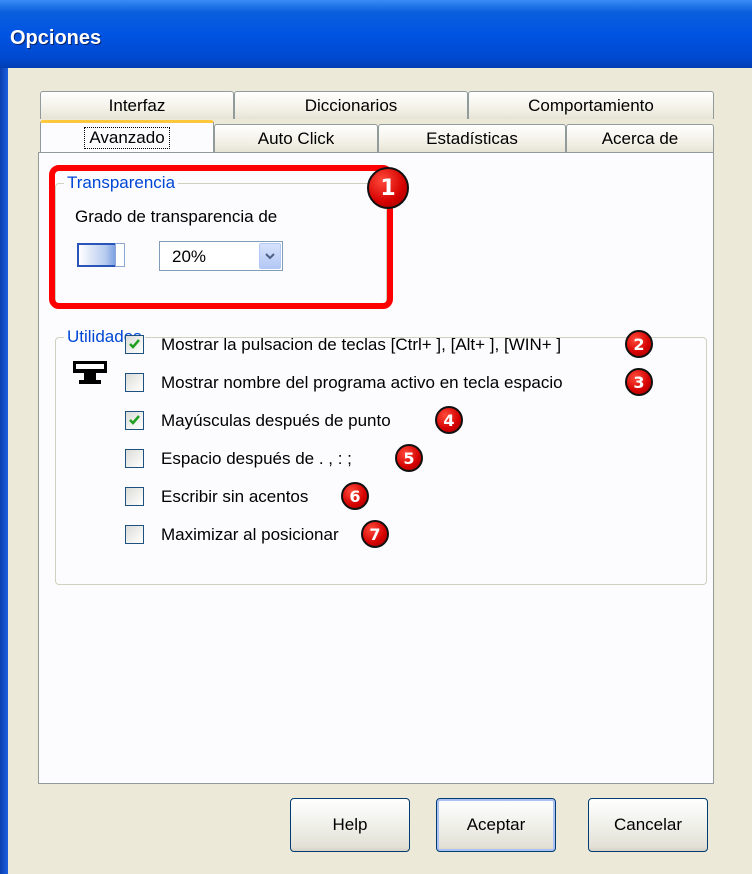 The image size is (752, 874). Describe the element at coordinates (375, 534) in the screenshot. I see `annotation-badge-7: 7` at that location.